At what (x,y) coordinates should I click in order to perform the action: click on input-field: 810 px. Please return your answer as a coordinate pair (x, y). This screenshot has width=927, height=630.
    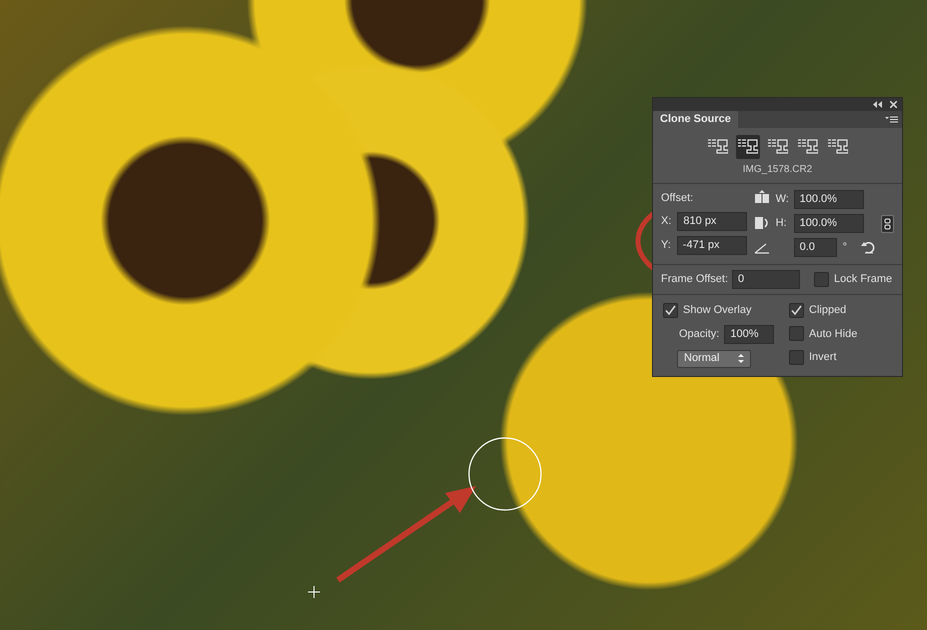
    Looking at the image, I should click on (712, 221).